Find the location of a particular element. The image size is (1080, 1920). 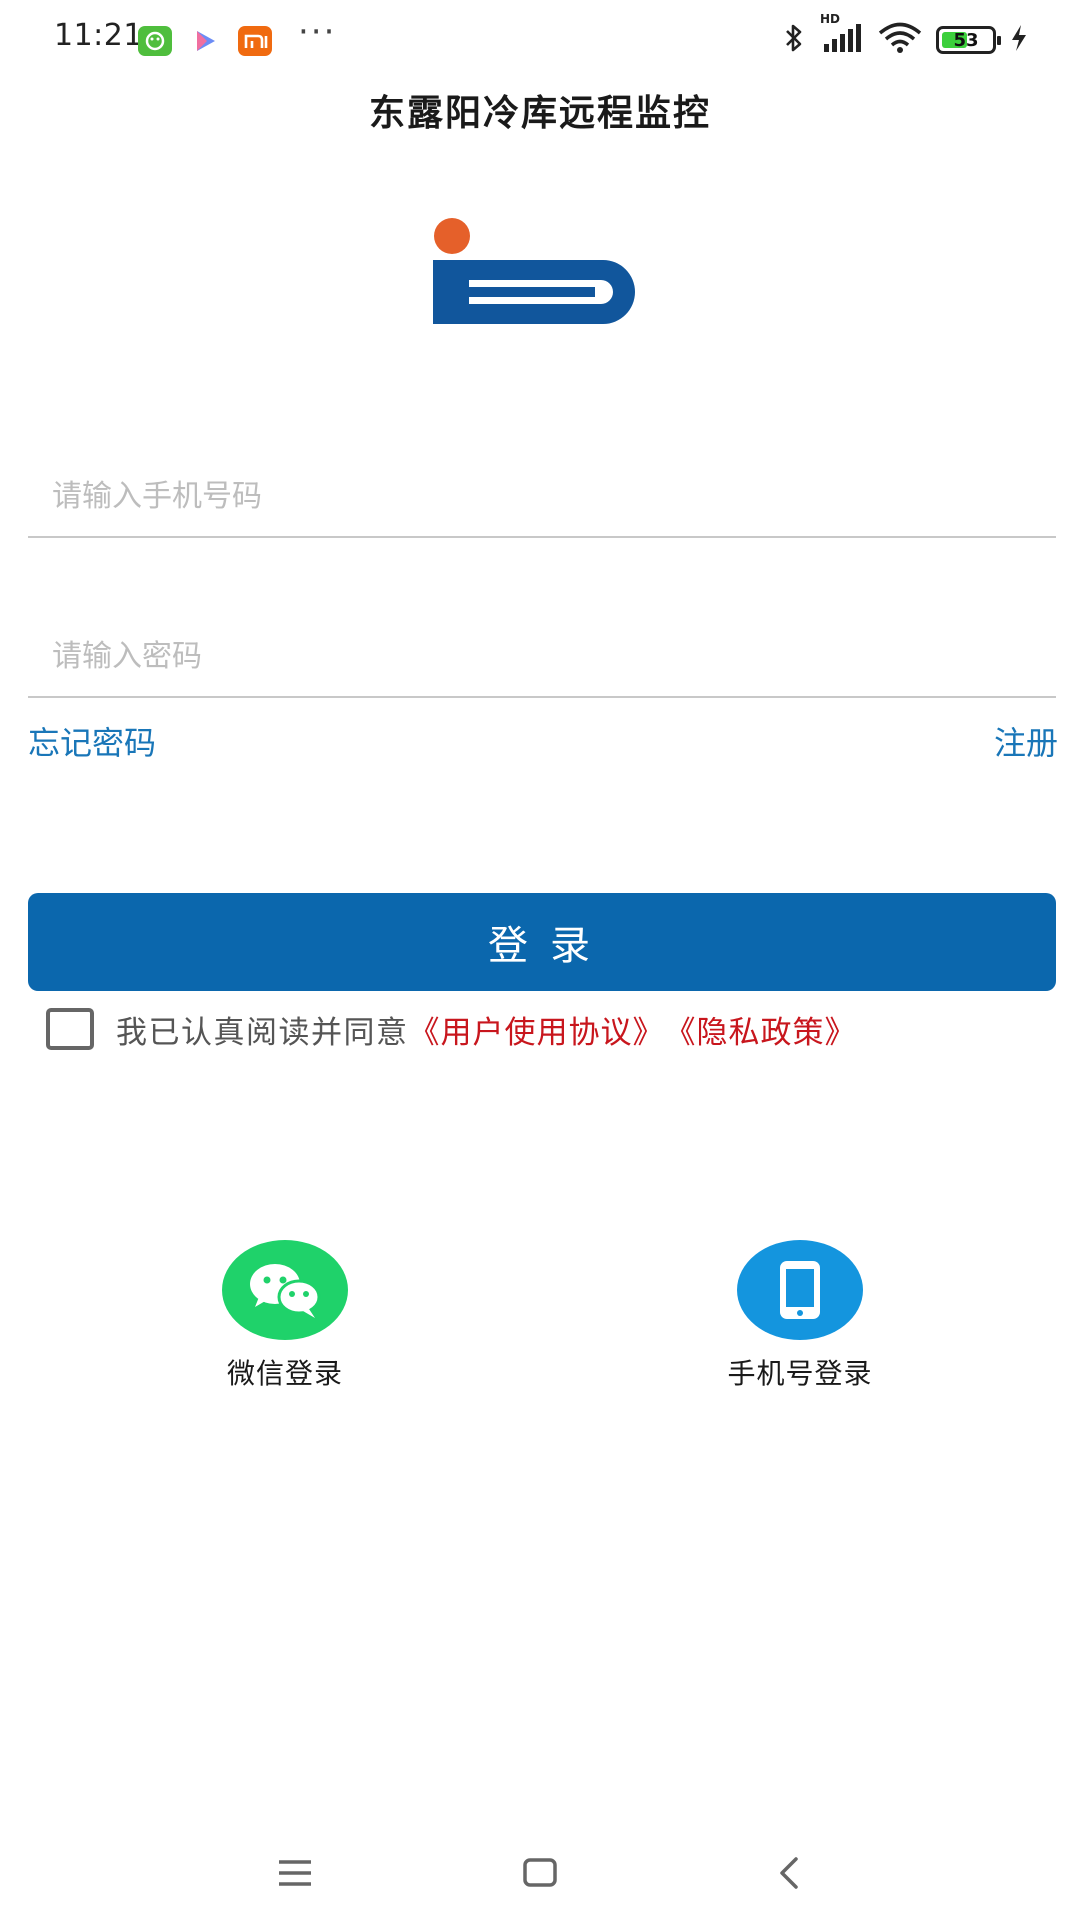

agreement-checkbox is located at coordinates (70, 1029).